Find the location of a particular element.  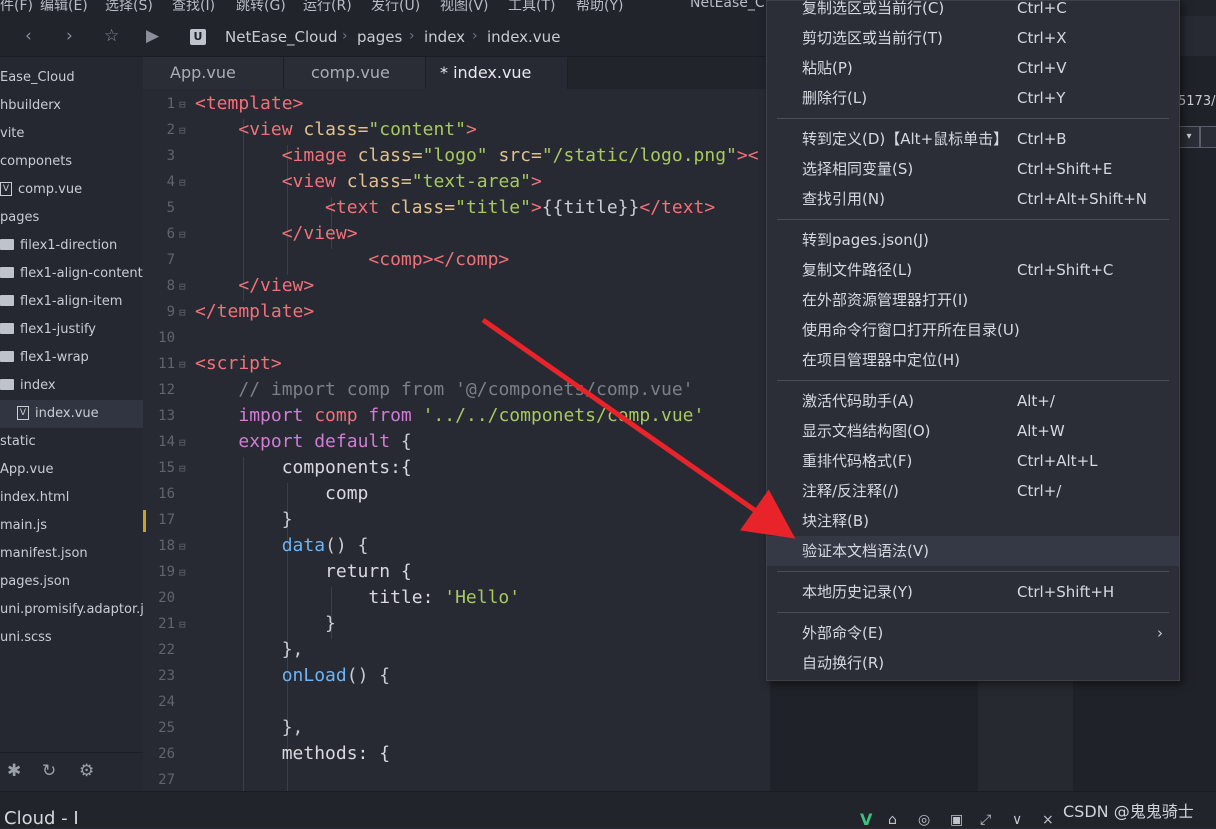

context-menu-item: 复制文件路径(L) Ctrl+Shift+C is located at coordinates (973, 270).